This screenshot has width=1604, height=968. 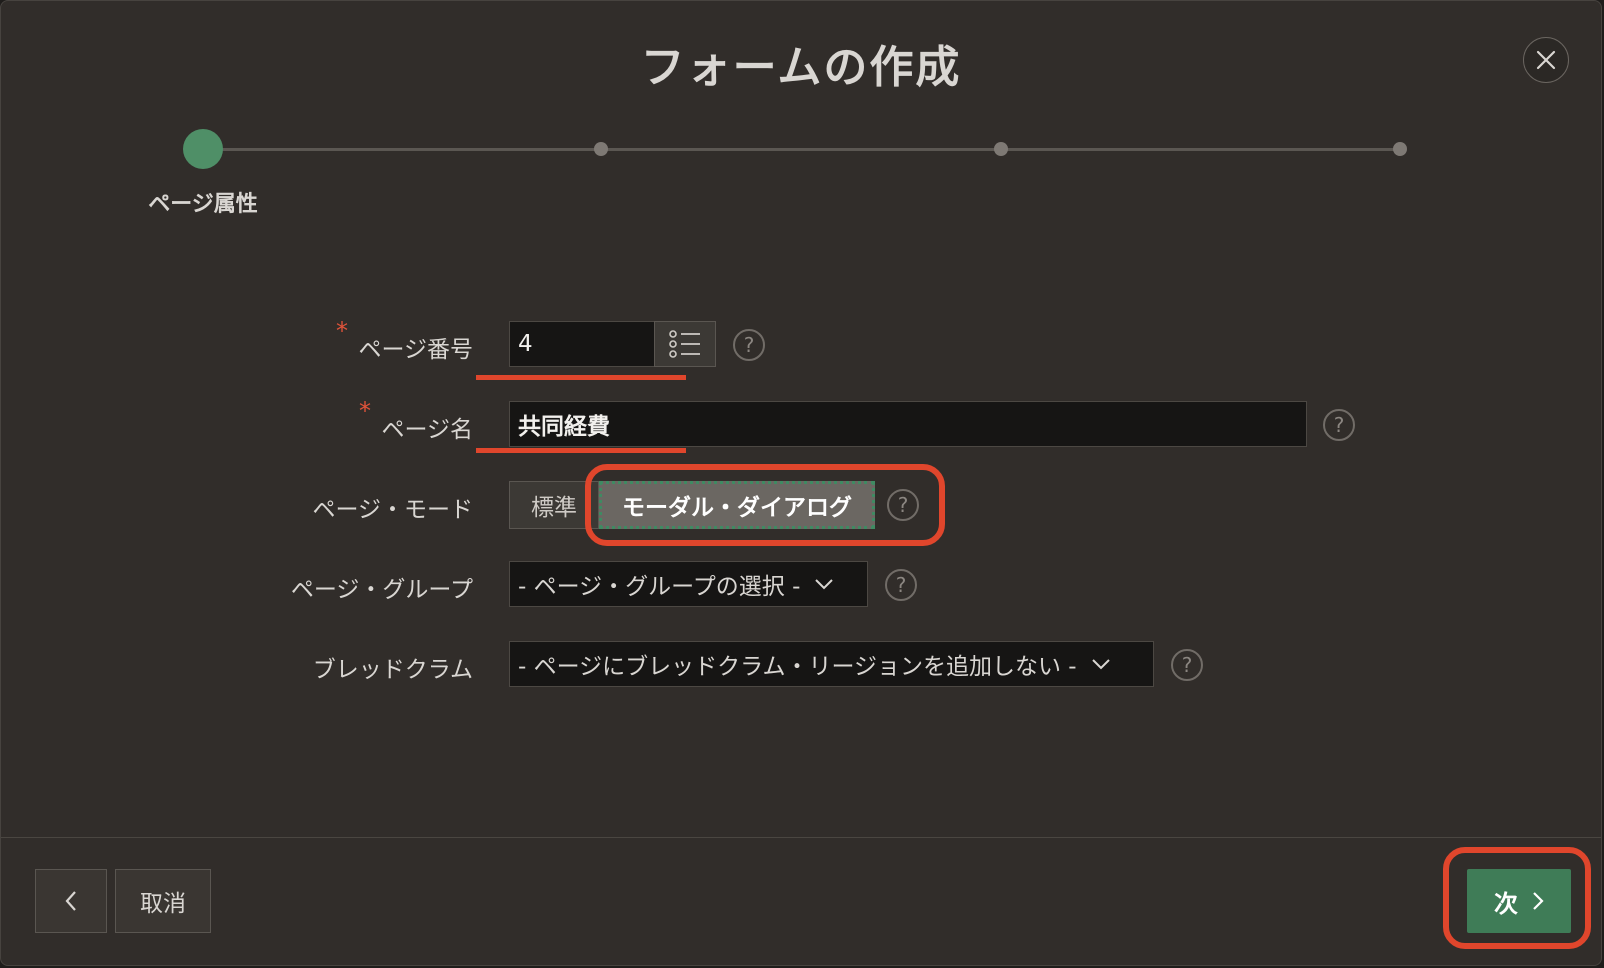 I want to click on wizard-step-1-dot, so click(x=203, y=149).